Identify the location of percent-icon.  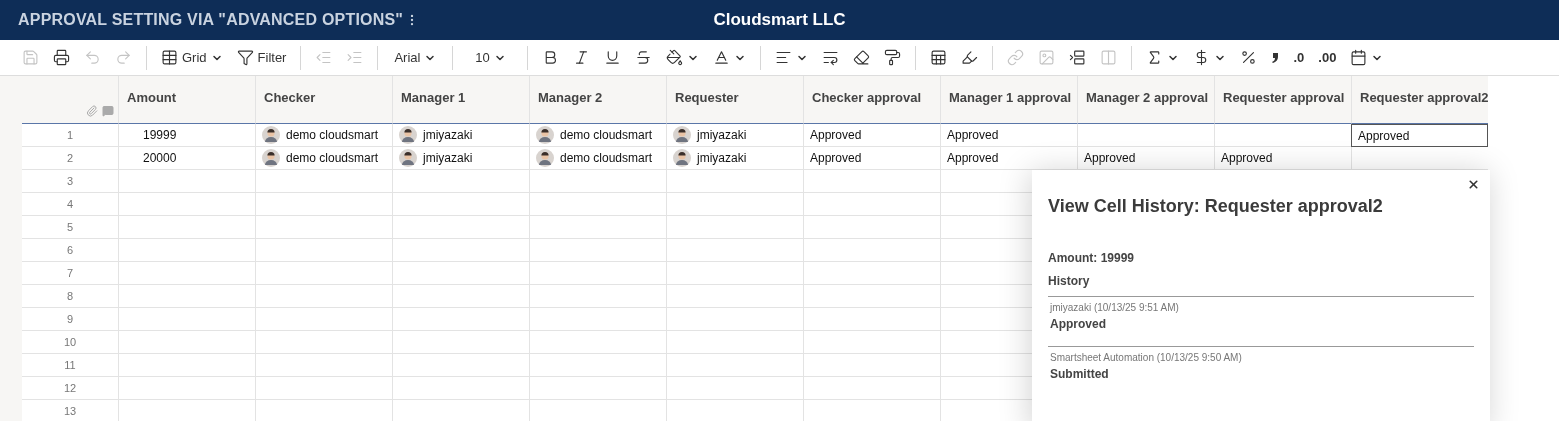
(1249, 57).